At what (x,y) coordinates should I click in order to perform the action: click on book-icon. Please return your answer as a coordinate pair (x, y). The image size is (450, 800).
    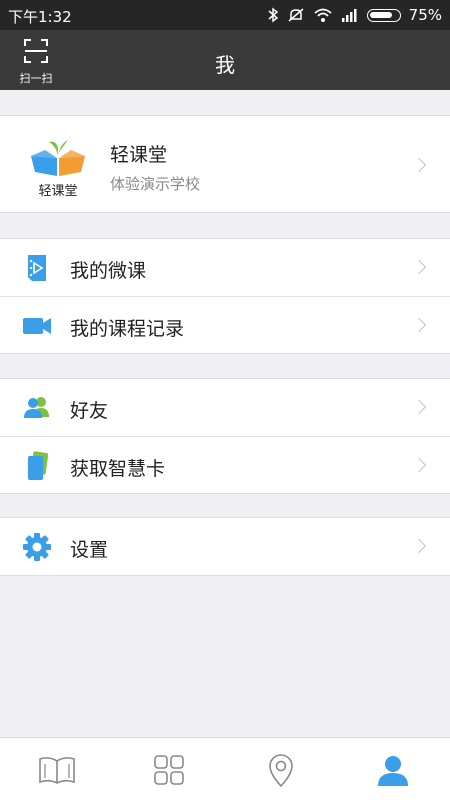
    Looking at the image, I should click on (57, 770).